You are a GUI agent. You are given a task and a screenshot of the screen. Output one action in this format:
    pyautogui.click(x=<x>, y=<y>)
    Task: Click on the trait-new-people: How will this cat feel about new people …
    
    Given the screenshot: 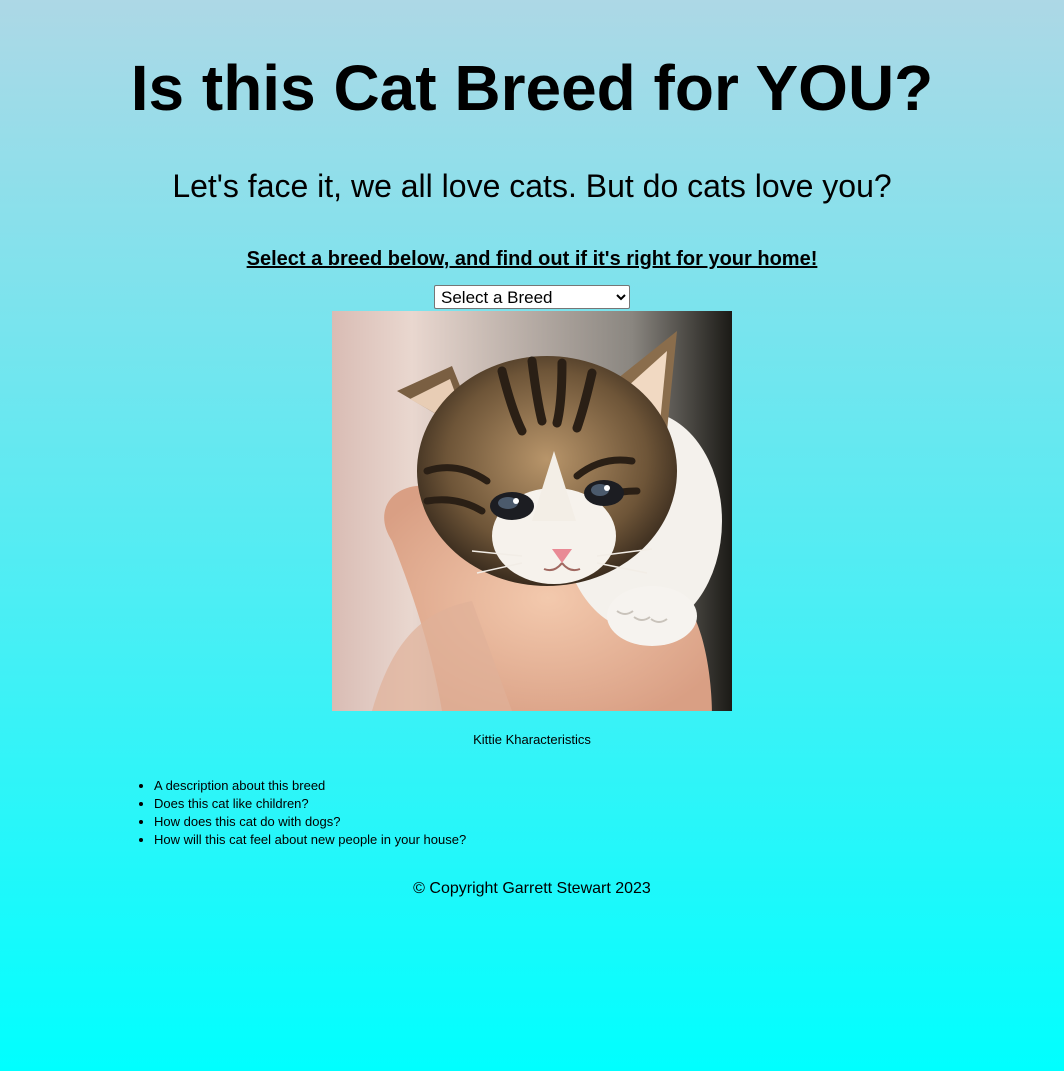 What is the action you would take?
    pyautogui.click(x=310, y=840)
    